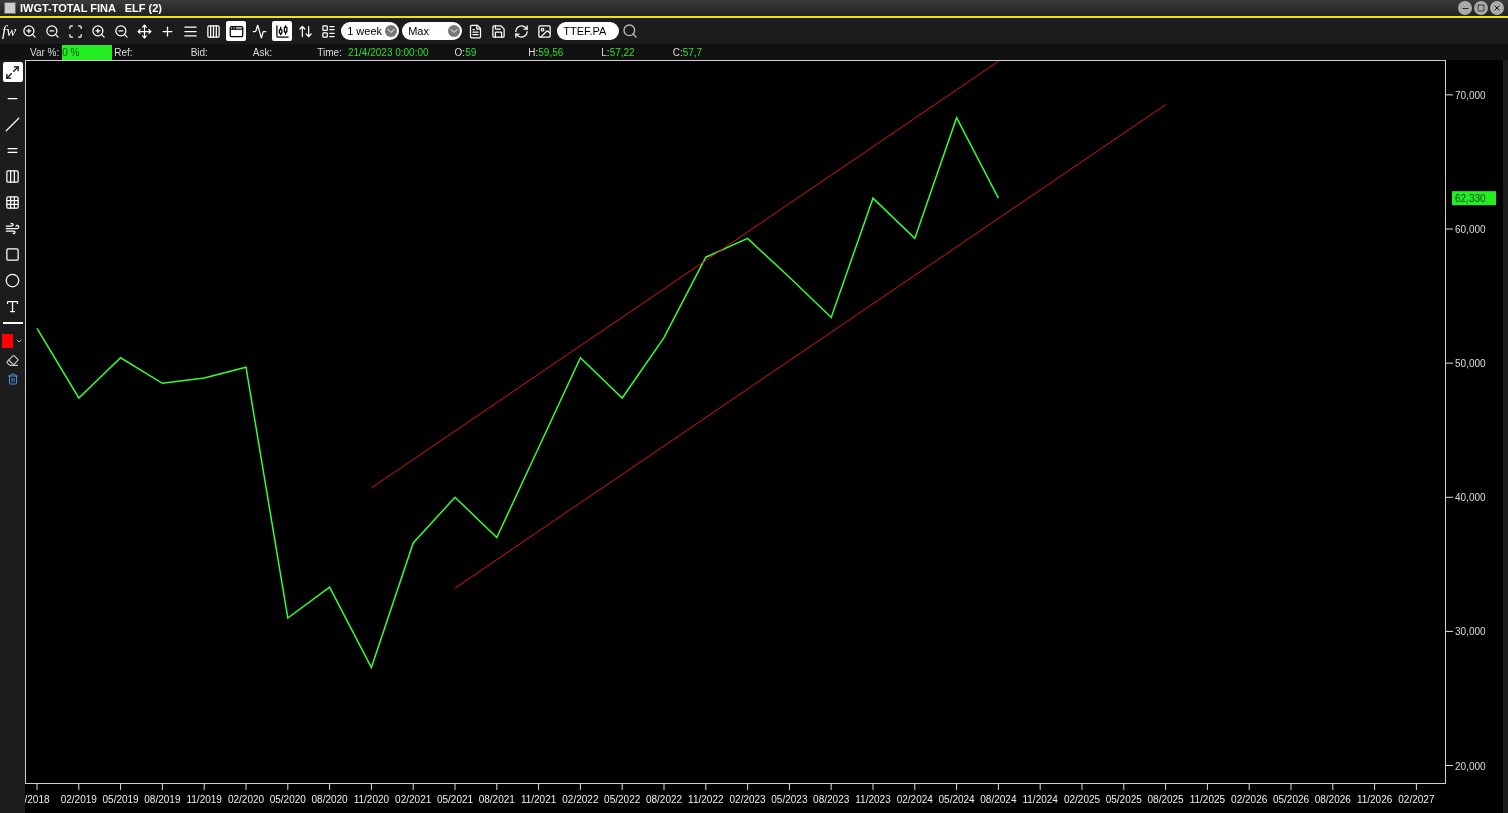 This screenshot has width=1508, height=813. Describe the element at coordinates (287, 799) in the screenshot. I see `axis-label: 05/2020` at that location.